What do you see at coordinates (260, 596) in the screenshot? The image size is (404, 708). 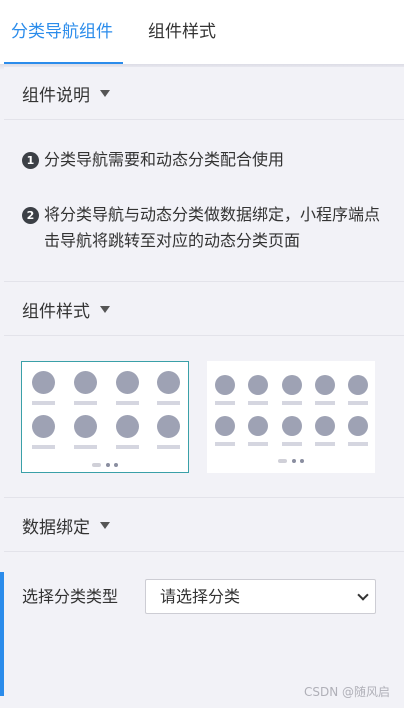 I see `category-type-select: 请选择分类` at bounding box center [260, 596].